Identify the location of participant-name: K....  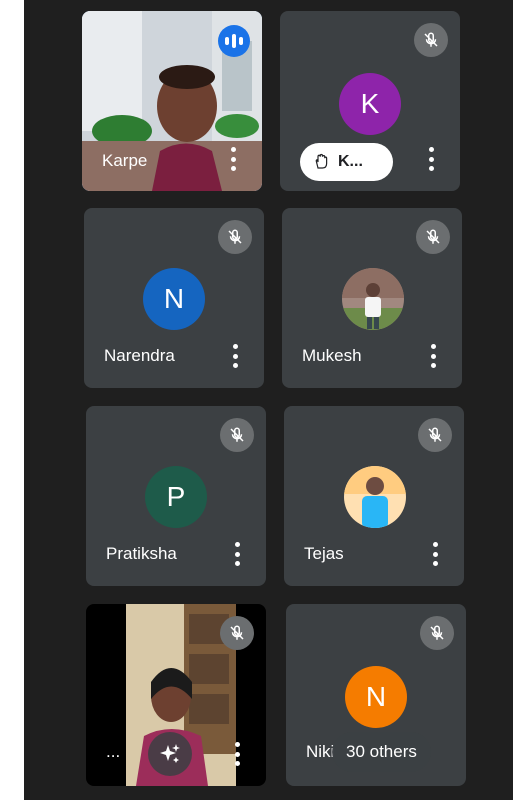
(350, 161).